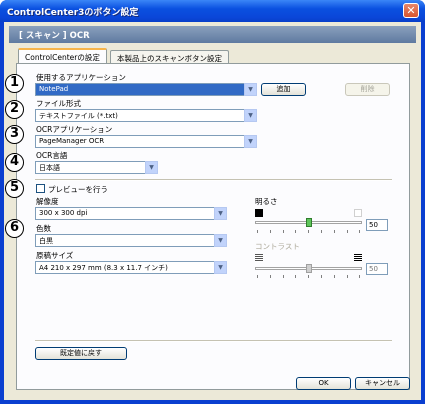 This screenshot has height=404, width=425. What do you see at coordinates (212, 11) in the screenshot?
I see `title-bar: ControlCenter3のボタン設定 ✕` at bounding box center [212, 11].